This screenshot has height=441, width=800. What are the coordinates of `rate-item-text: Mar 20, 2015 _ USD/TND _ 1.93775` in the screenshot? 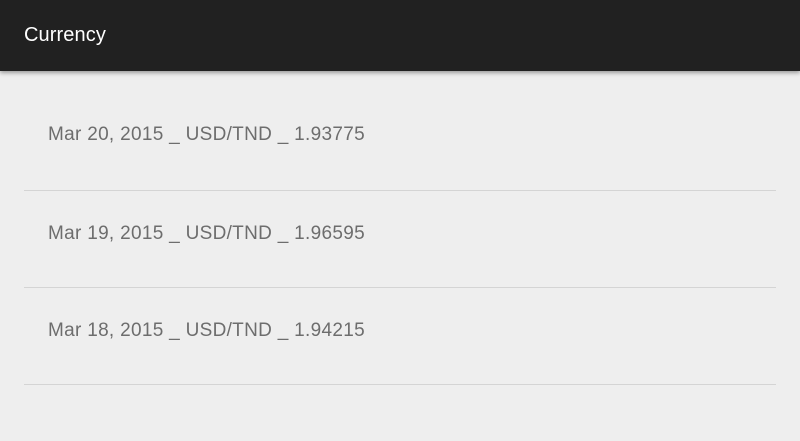 It's located at (206, 134).